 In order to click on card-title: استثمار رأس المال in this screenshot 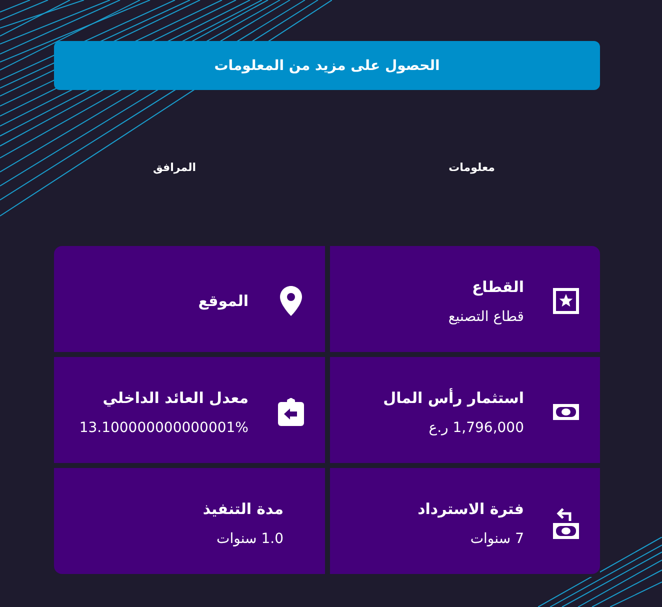, I will do `click(453, 397)`.